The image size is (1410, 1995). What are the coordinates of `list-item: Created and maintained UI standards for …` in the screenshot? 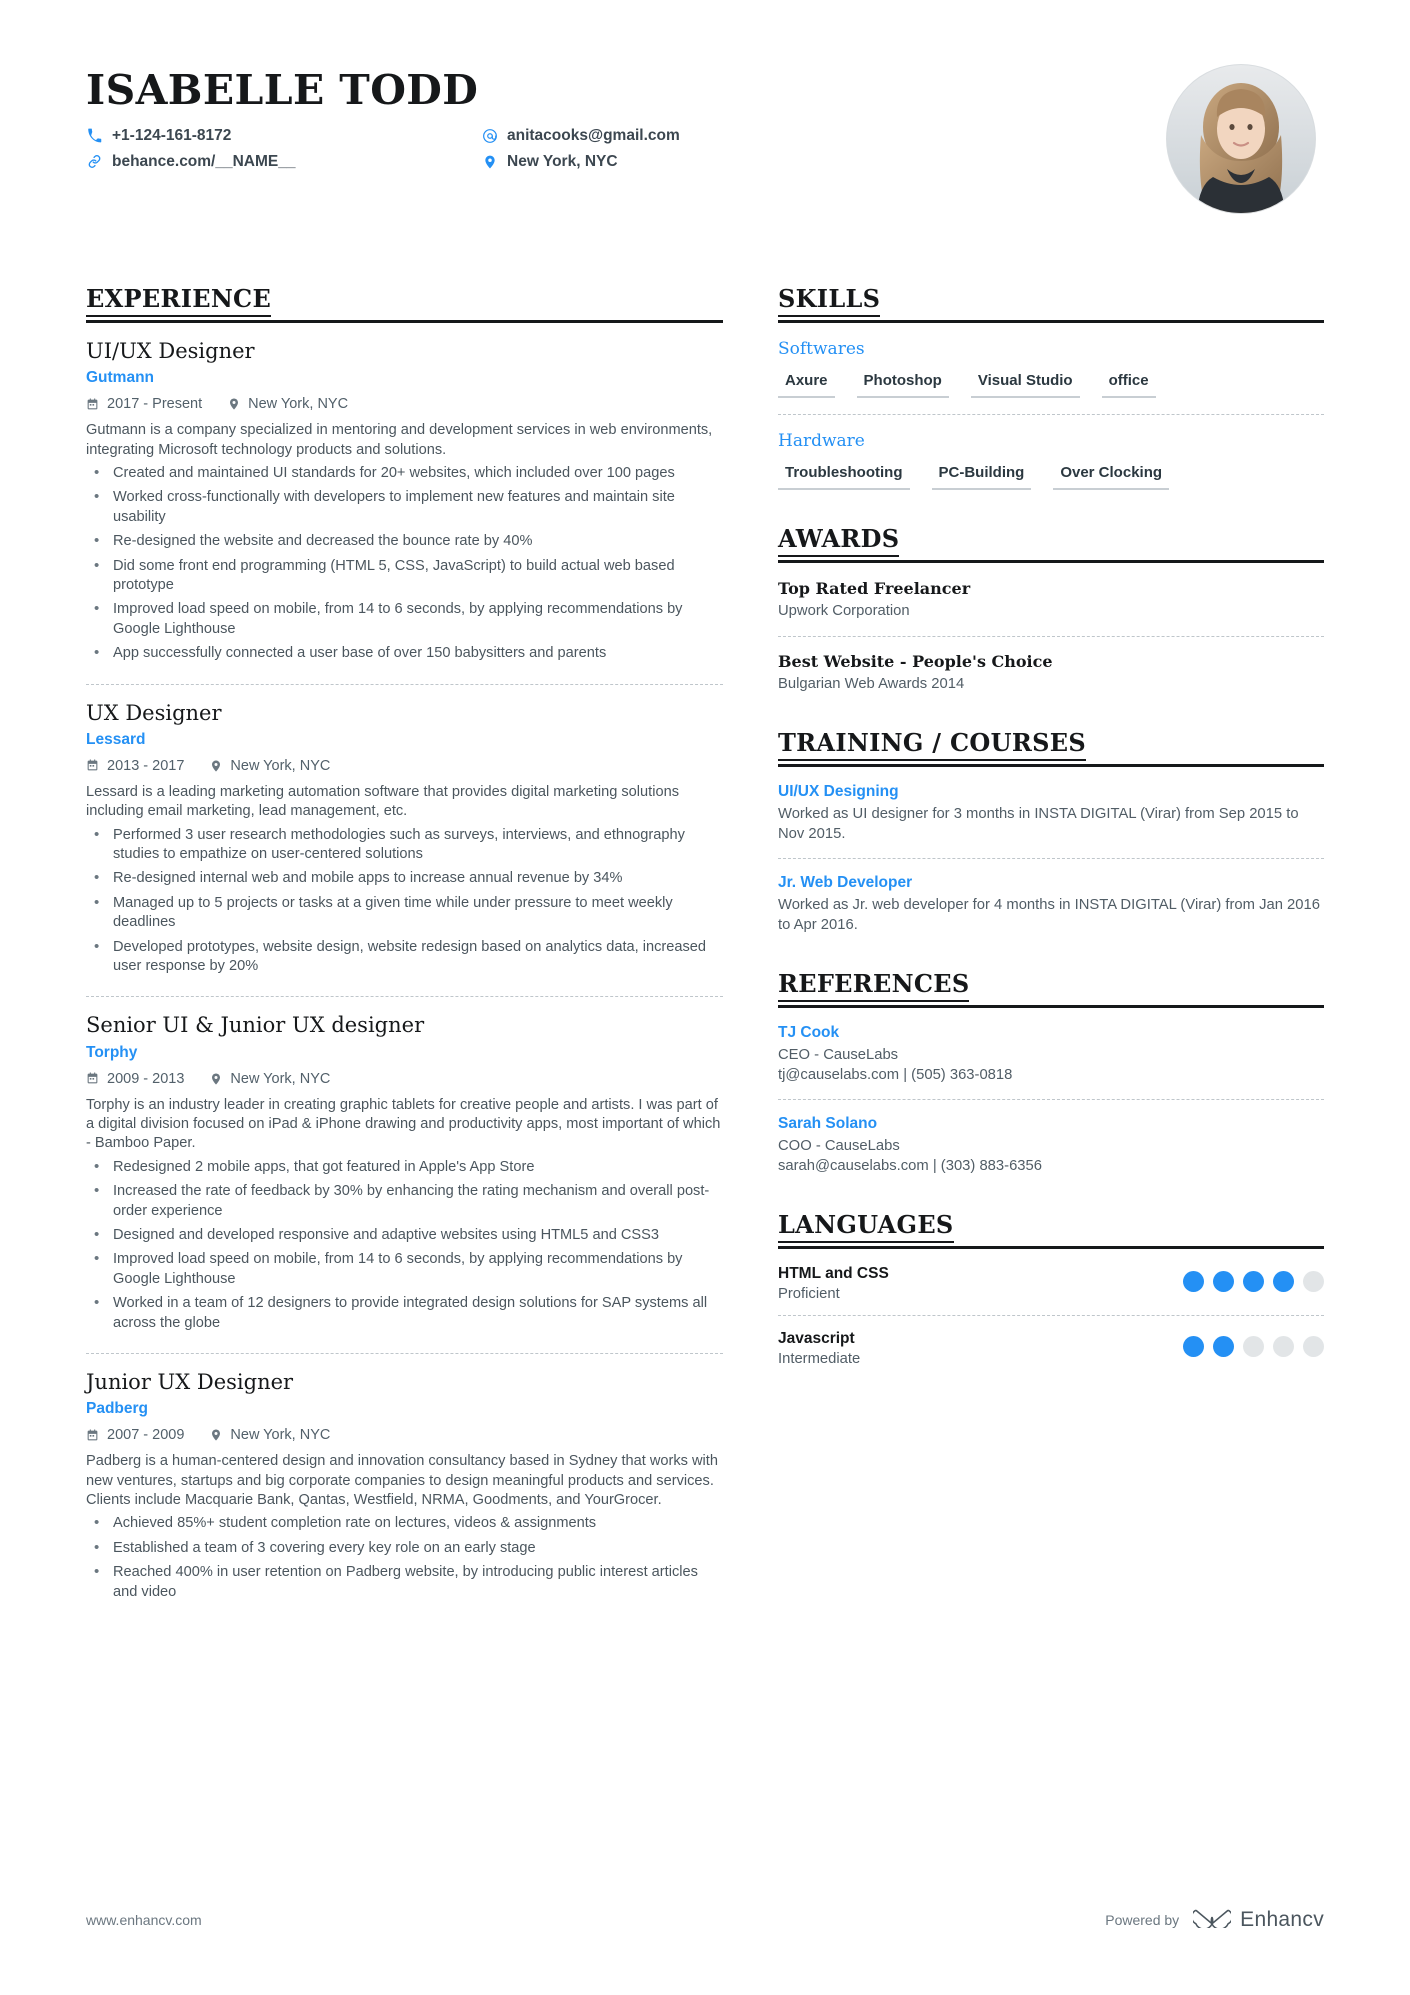 It's located at (404, 473).